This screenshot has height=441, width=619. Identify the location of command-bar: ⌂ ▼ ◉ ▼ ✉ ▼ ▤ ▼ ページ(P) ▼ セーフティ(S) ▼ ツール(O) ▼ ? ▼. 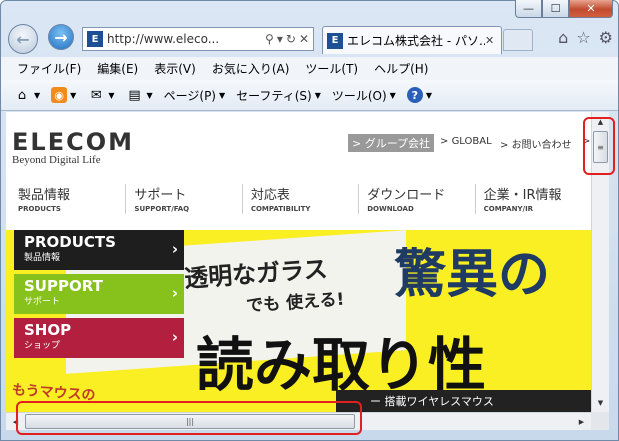
(309, 95).